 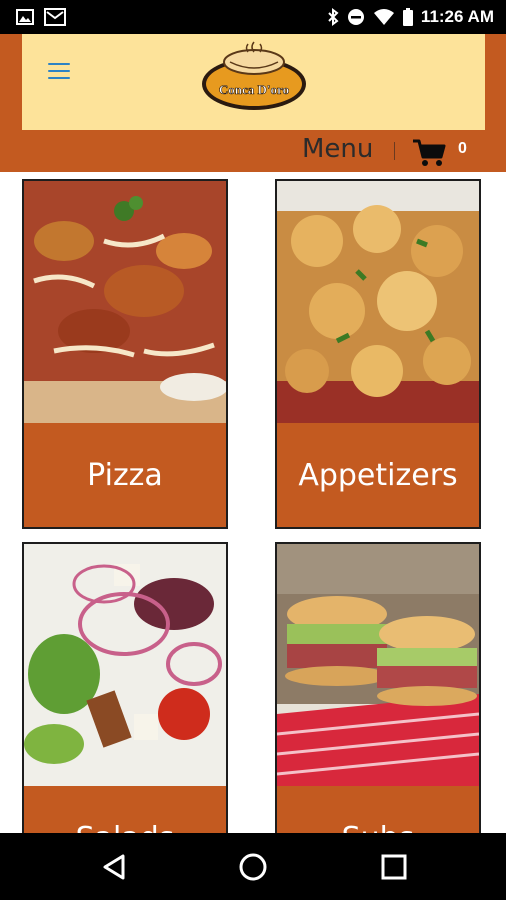 What do you see at coordinates (254, 76) in the screenshot?
I see `logo: Conca D'oro` at bounding box center [254, 76].